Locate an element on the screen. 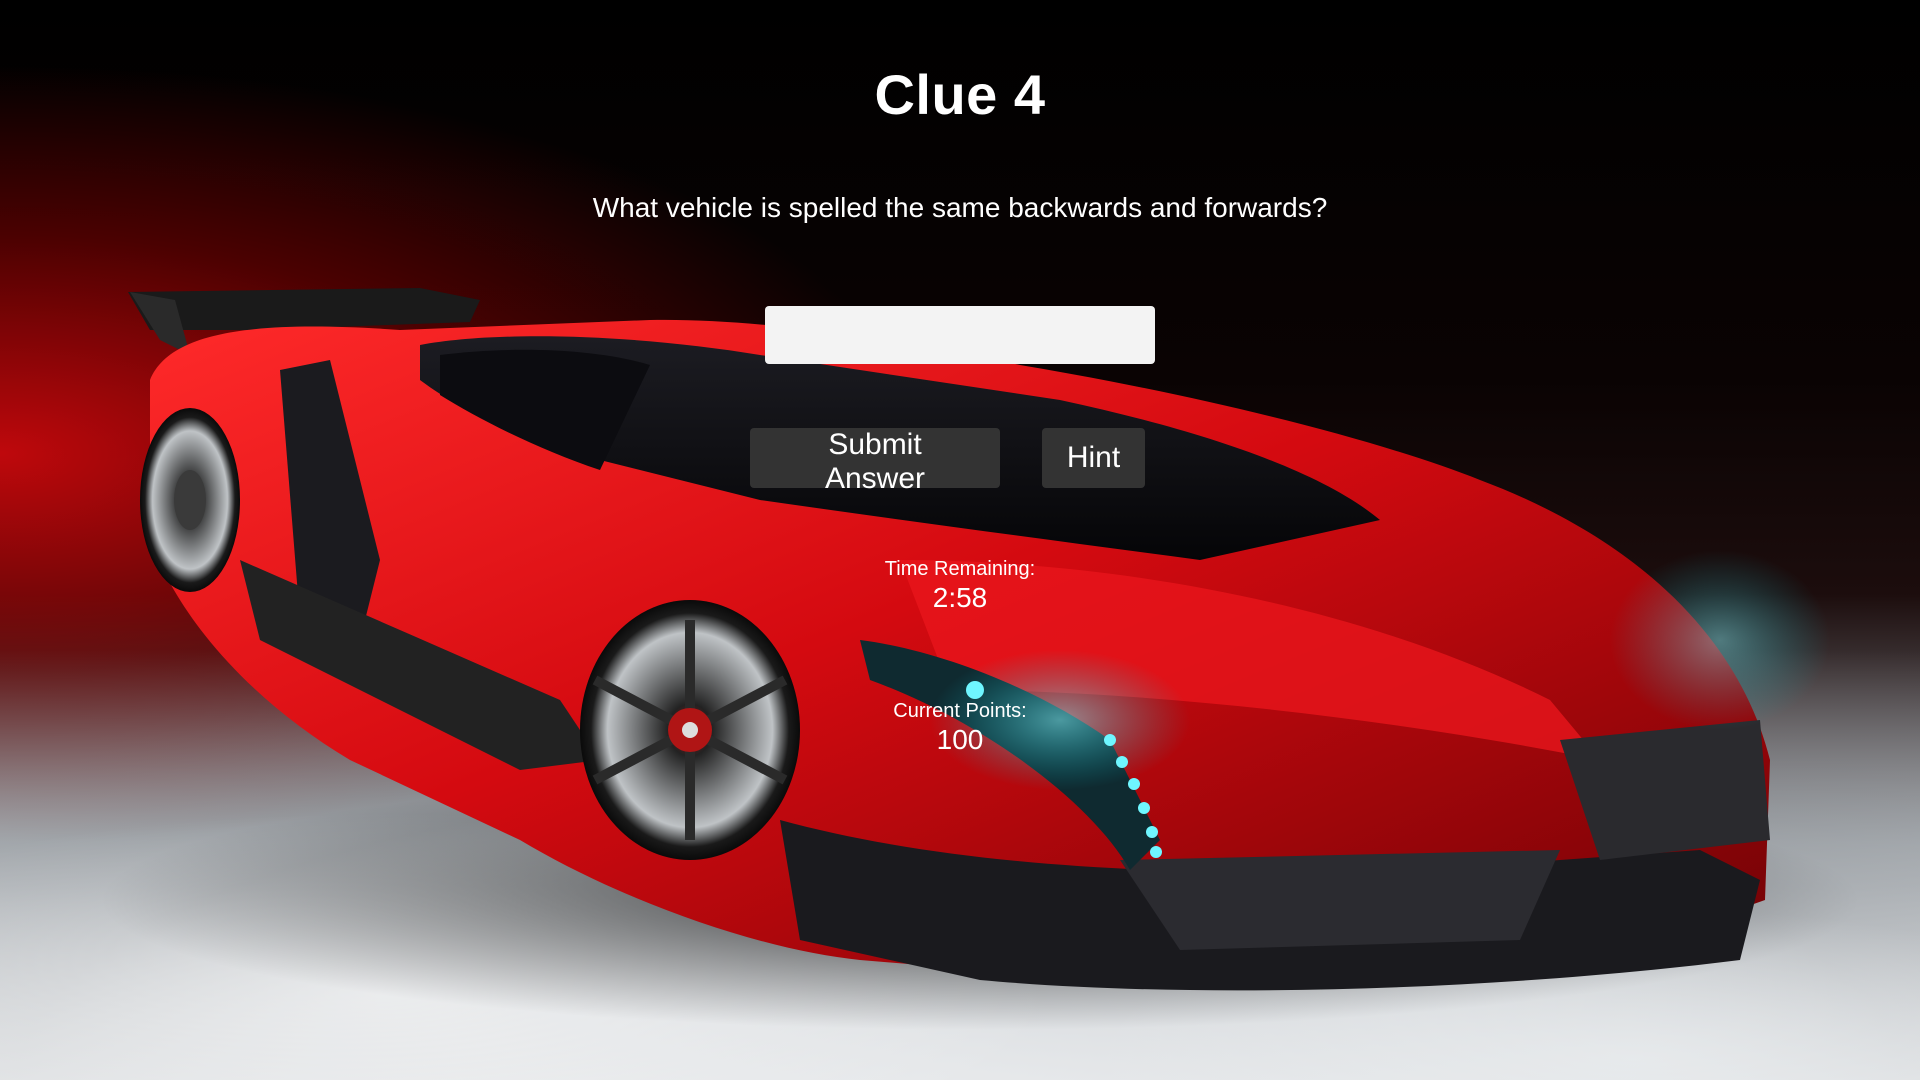  current-points-label: Current Points: is located at coordinates (960, 711).